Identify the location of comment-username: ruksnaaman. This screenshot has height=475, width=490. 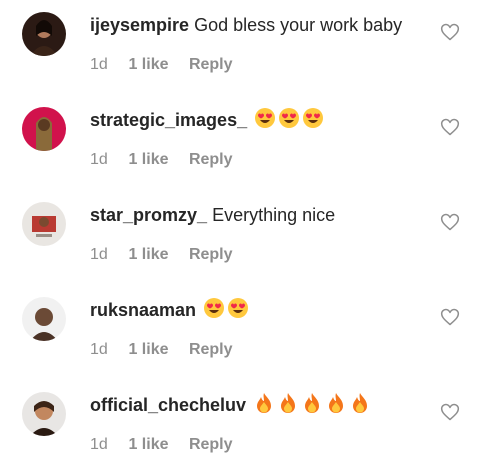
(143, 310).